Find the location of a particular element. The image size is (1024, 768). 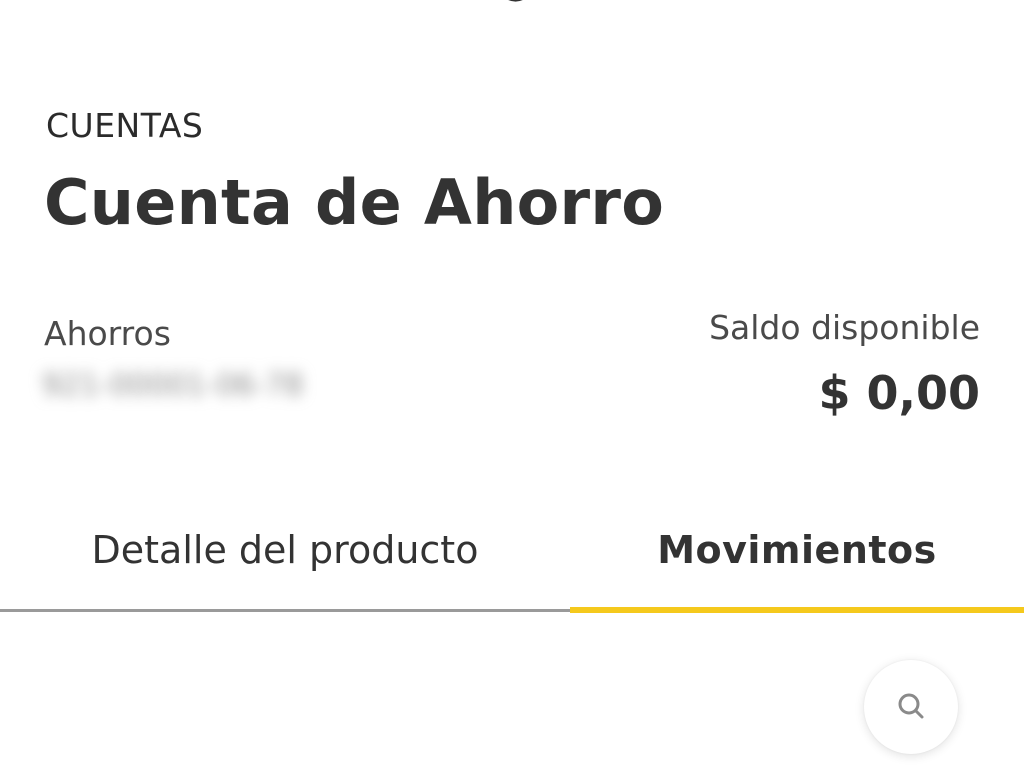

page-title: Cuenta de Ahorro is located at coordinates (354, 202).